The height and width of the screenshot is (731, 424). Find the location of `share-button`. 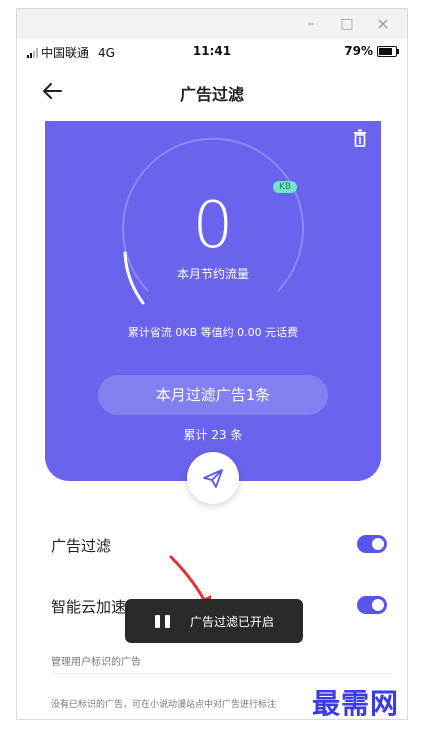

share-button is located at coordinates (213, 478).